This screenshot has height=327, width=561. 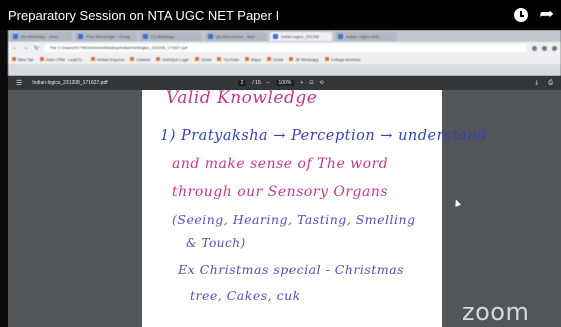 What do you see at coordinates (19, 83) in the screenshot?
I see `hamburger-icon: ☰` at bounding box center [19, 83].